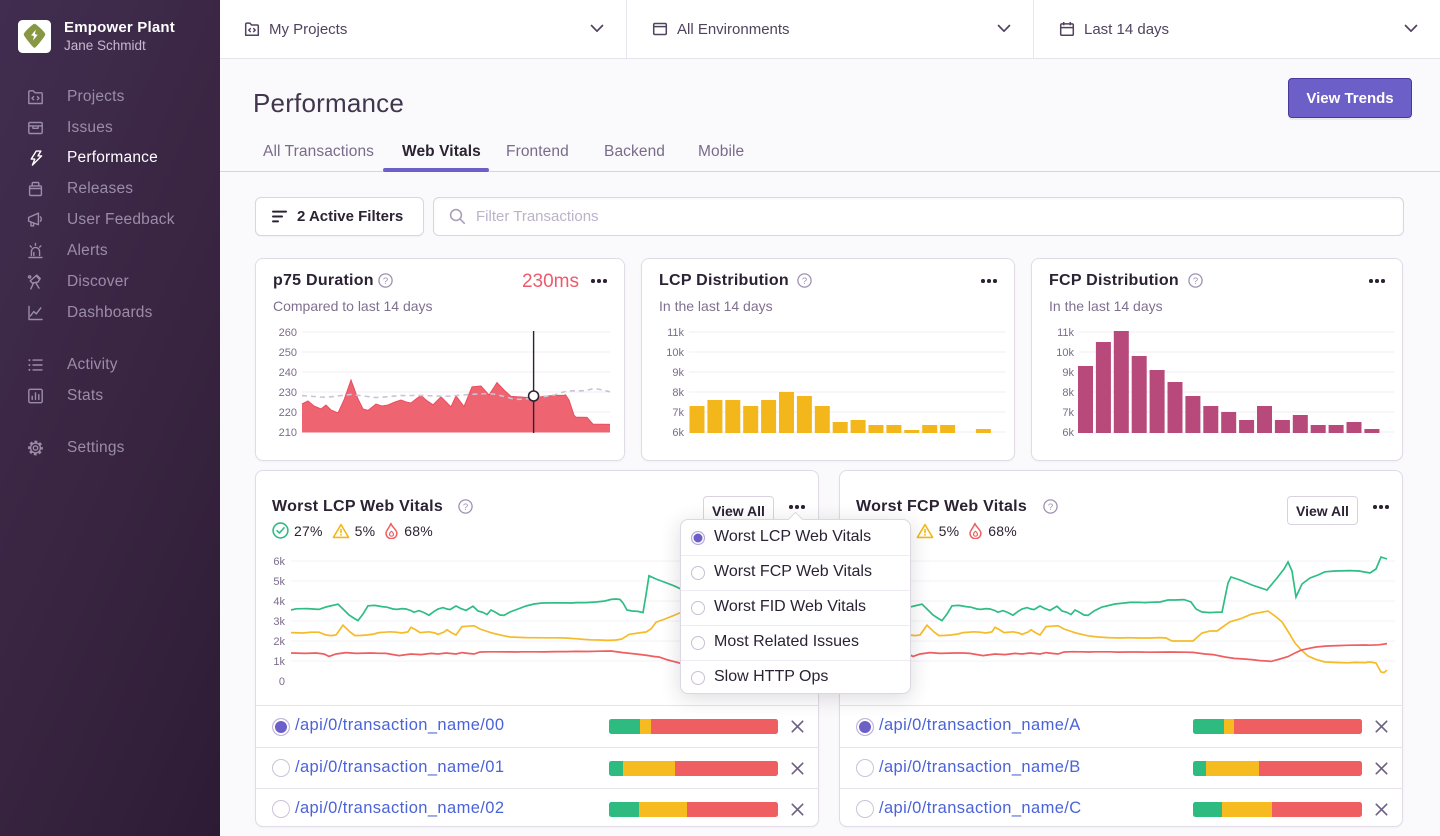  Describe the element at coordinates (282, 682) in the screenshot. I see `svg-text: 0` at that location.